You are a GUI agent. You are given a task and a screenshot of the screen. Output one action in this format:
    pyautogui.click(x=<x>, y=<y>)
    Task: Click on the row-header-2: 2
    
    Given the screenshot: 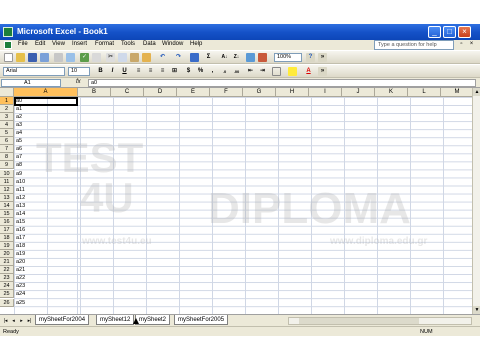 What is the action you would take?
    pyautogui.click(x=7, y=109)
    